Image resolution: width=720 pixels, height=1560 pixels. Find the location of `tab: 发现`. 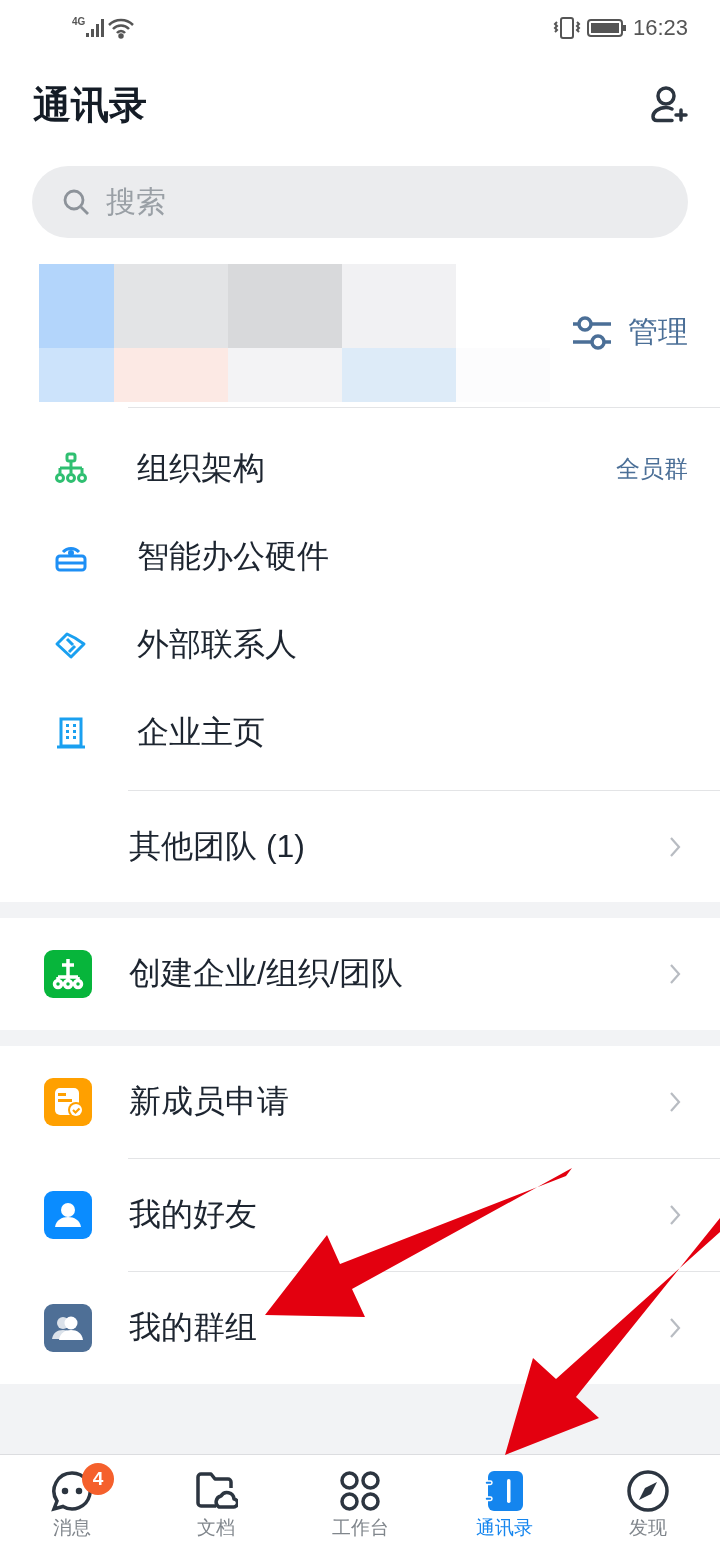

tab: 发现 is located at coordinates (648, 1507).